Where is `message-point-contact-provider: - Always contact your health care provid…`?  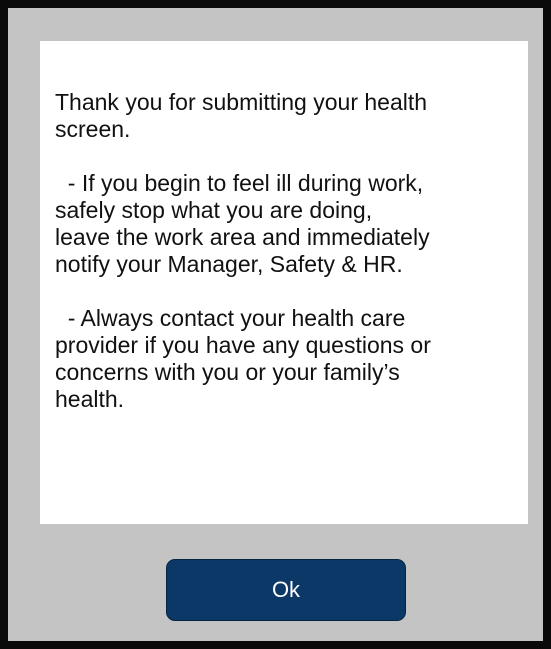
message-point-contact-provider: - Always contact your health care provid… is located at coordinates (243, 358).